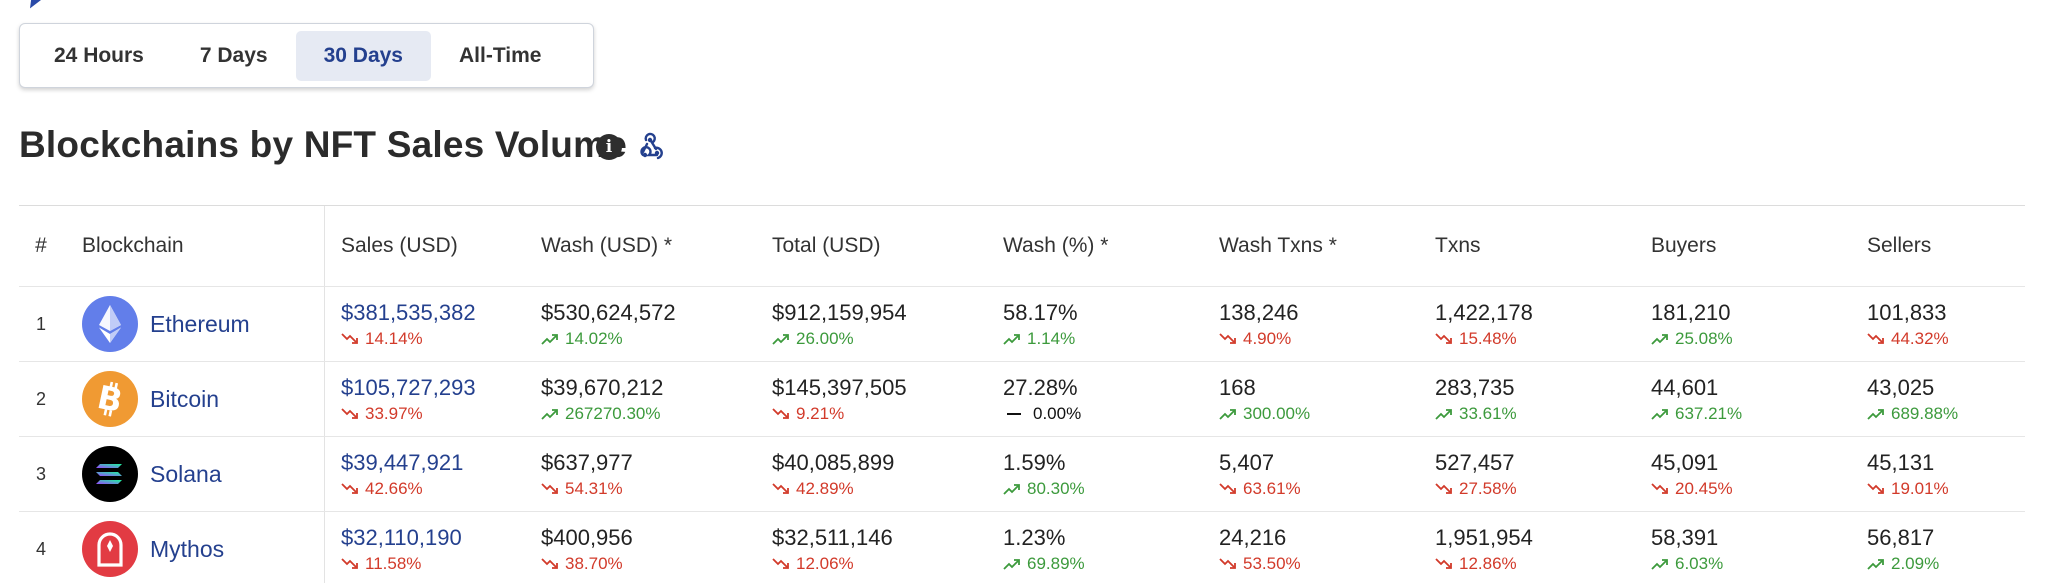 Image resolution: width=2048 pixels, height=583 pixels. I want to click on change-indicator: 69.89%, so click(1111, 564).